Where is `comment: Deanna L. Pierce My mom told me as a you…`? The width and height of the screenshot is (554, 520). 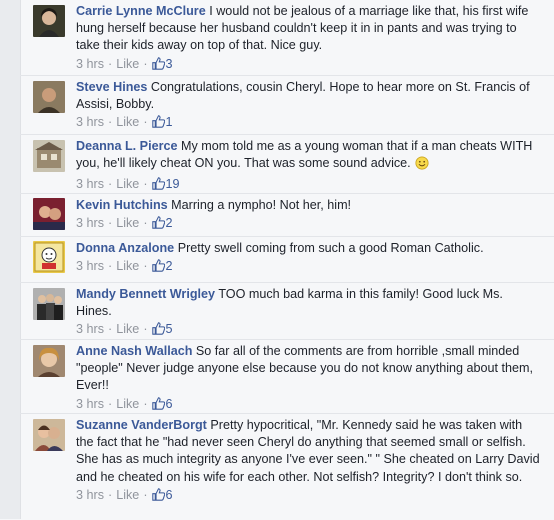
comment: Deanna L. Pierce My mom told me as a you… is located at coordinates (287, 164).